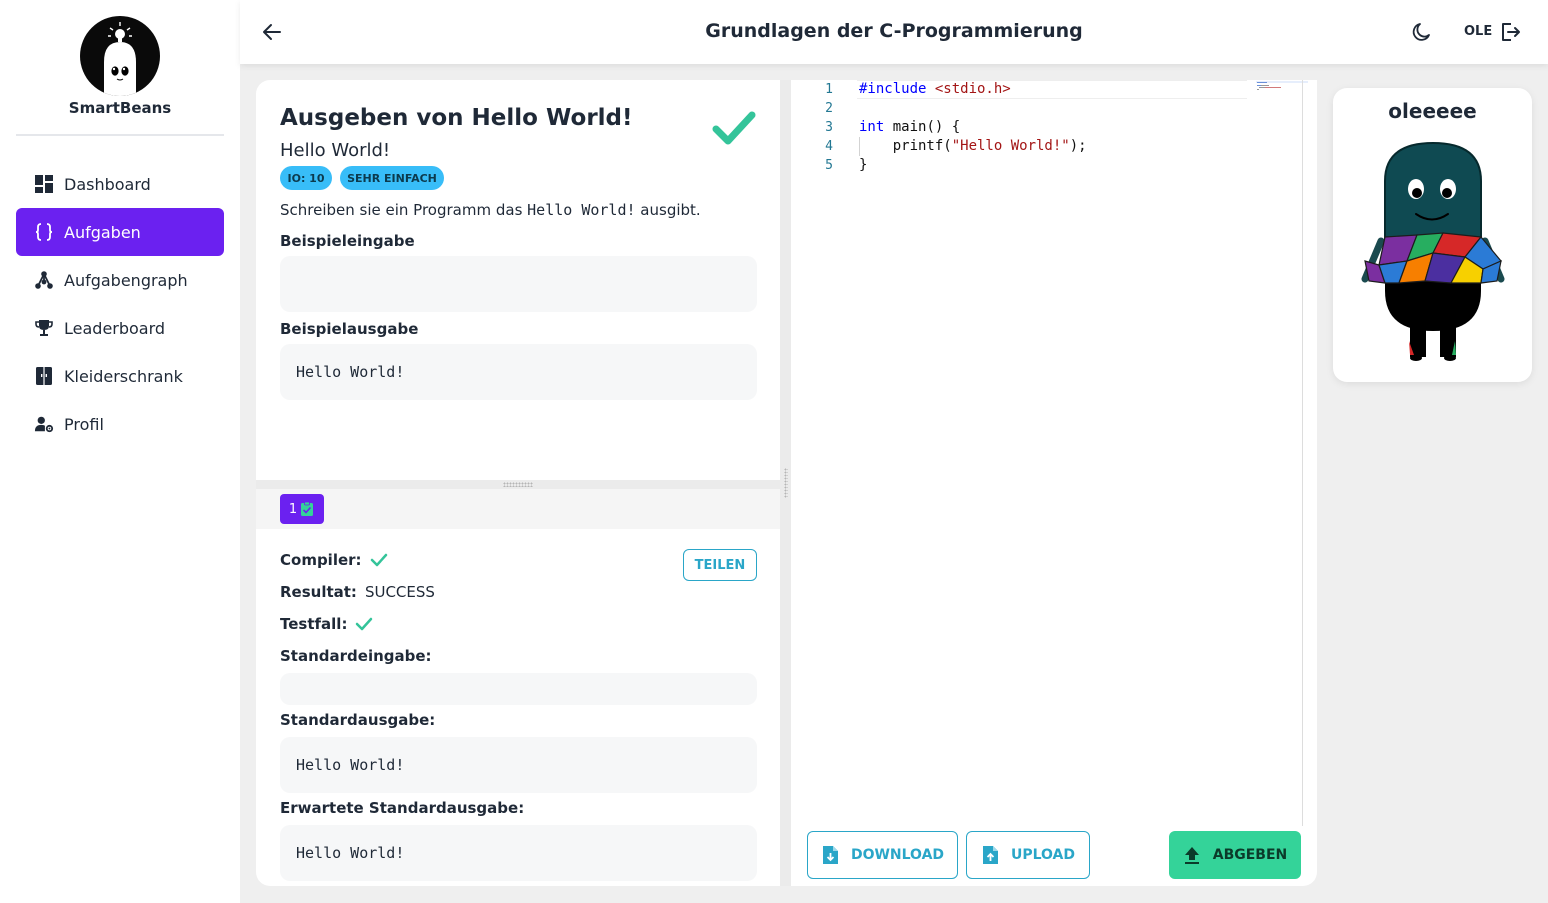 This screenshot has width=1548, height=903. Describe the element at coordinates (922, 127) in the screenshot. I see `code-token: main() {` at that location.